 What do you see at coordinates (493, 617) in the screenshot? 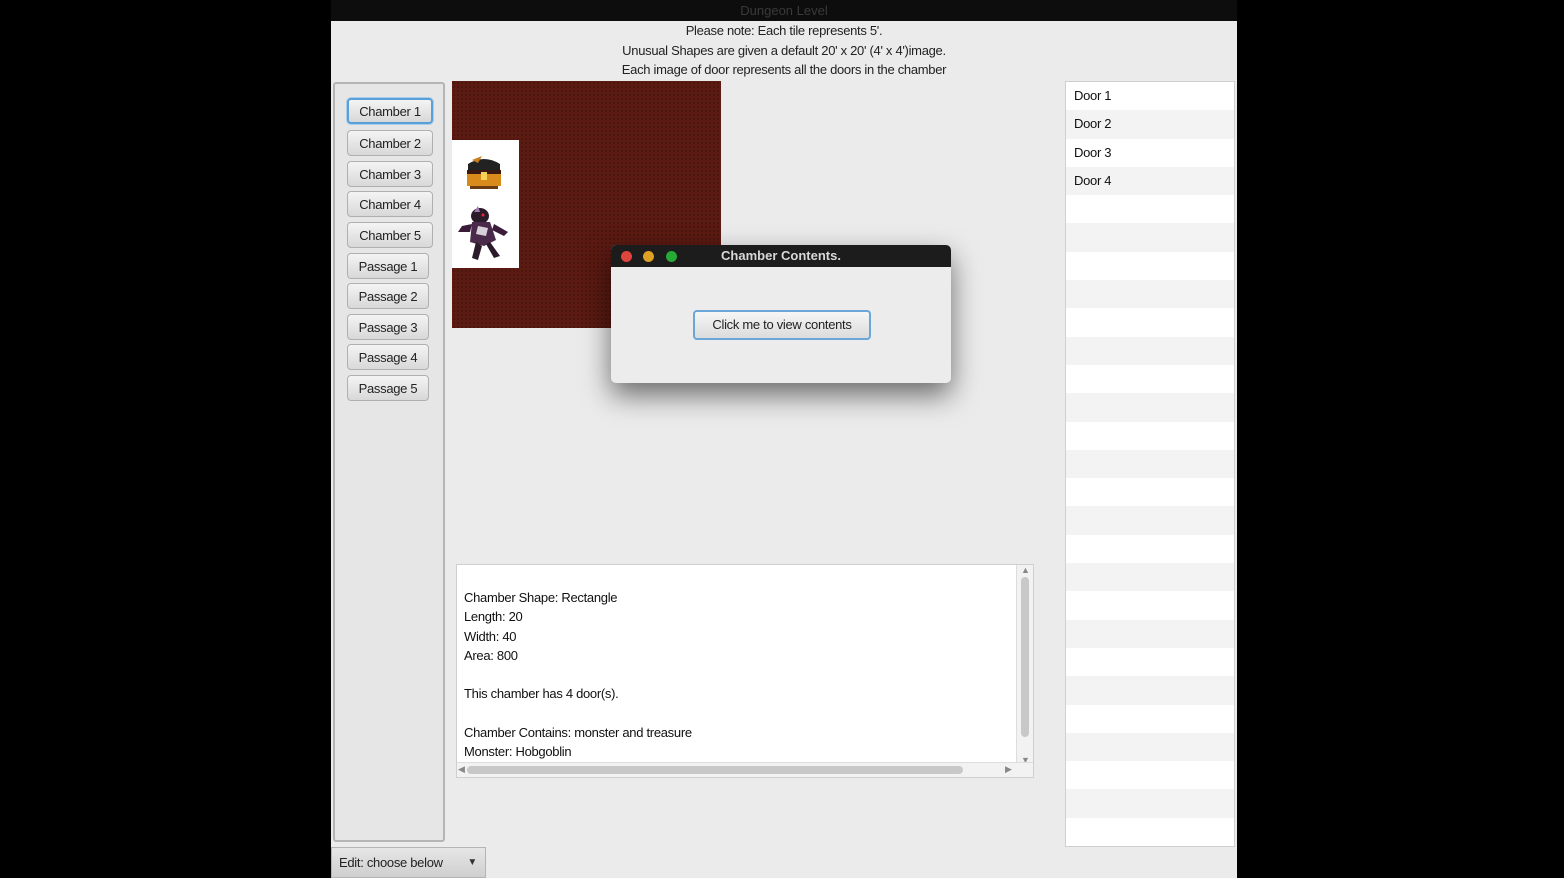
I see `description-line: Length: 20` at bounding box center [493, 617].